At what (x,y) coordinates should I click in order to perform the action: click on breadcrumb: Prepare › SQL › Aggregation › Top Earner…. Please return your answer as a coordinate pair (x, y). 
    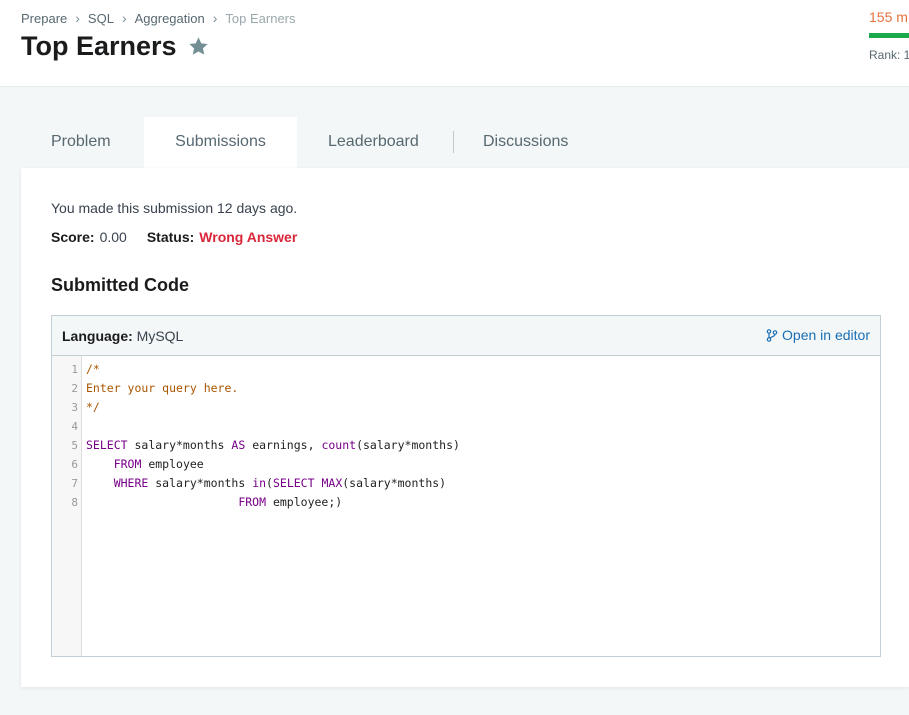
    Looking at the image, I should click on (158, 18).